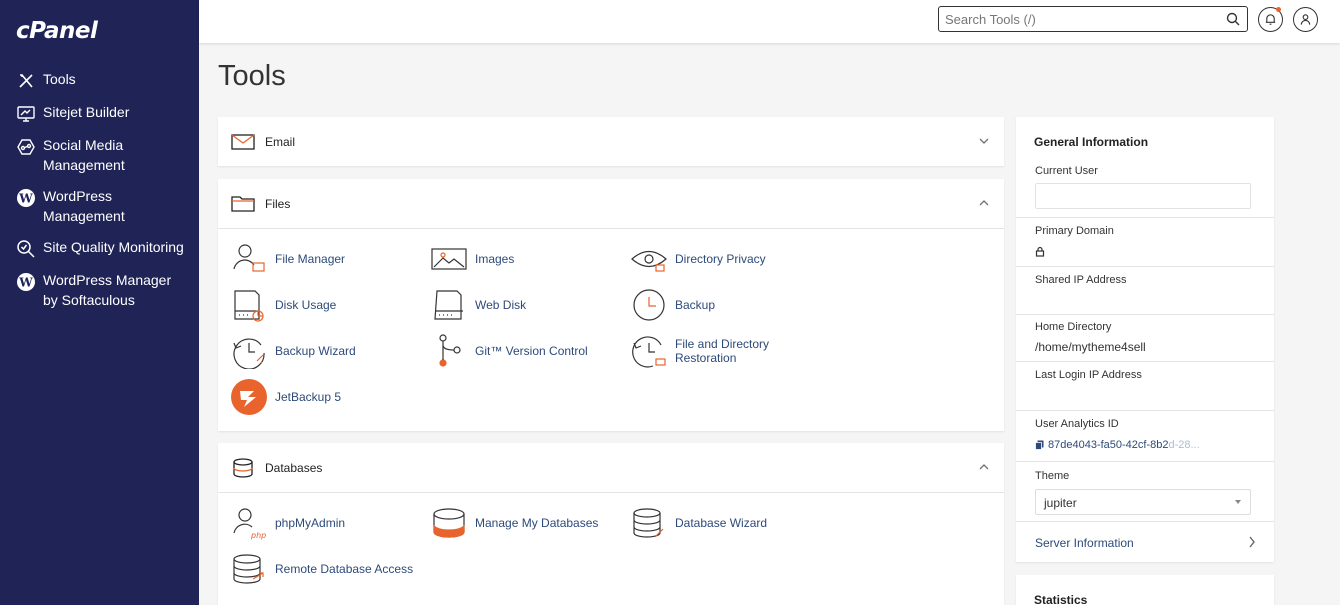 The image size is (1340, 605). What do you see at coordinates (243, 141) in the screenshot?
I see `envelope-icon` at bounding box center [243, 141].